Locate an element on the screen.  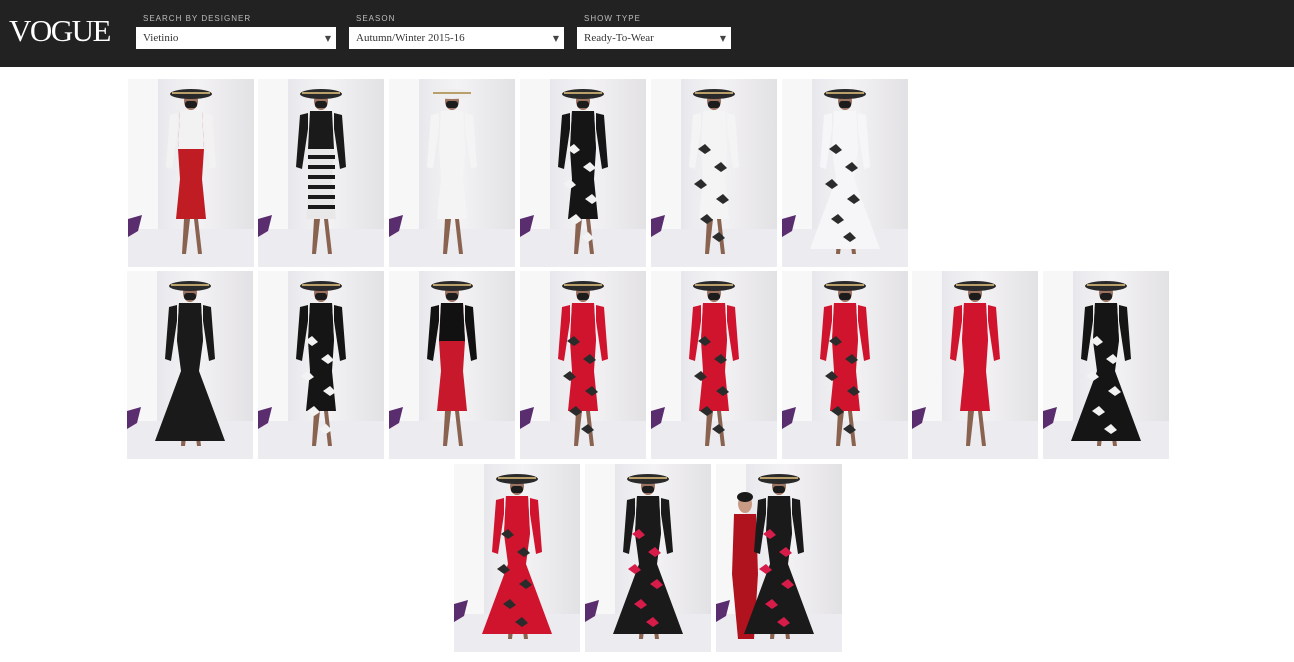
designer-filter: SEARCH BY DESIGNER Vietinio ▼ is located at coordinates (236, 31).